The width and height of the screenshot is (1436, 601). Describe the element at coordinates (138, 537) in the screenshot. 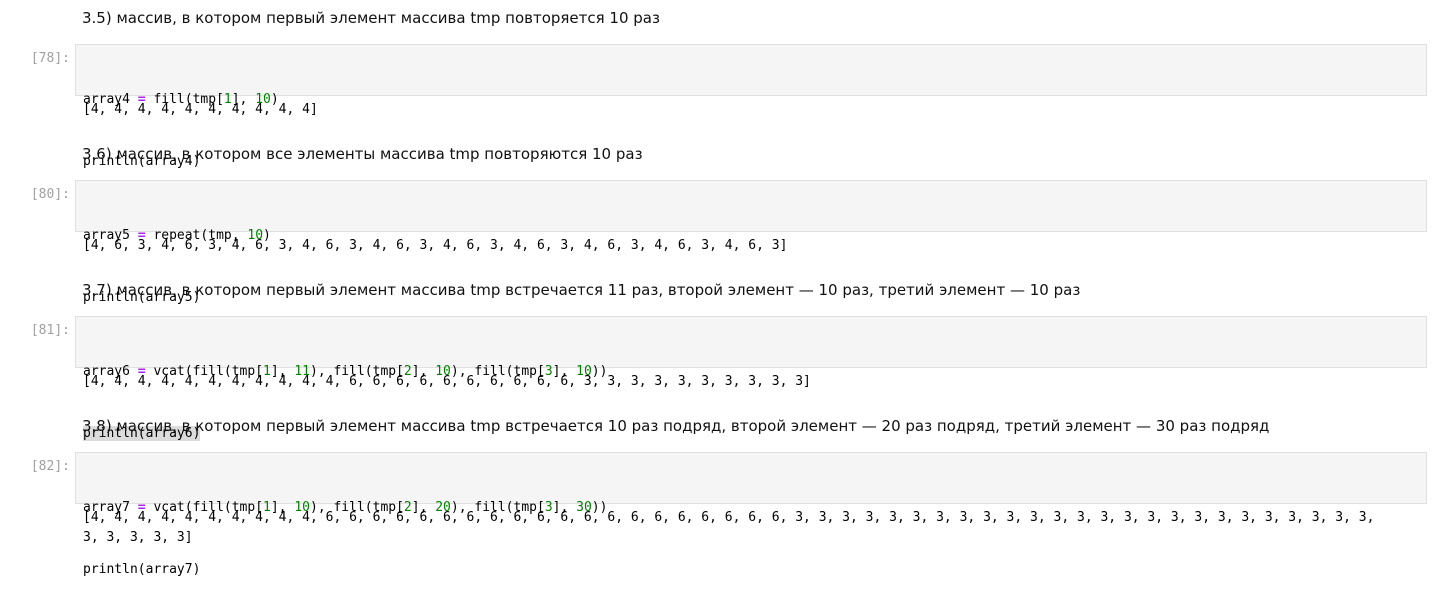

I see `output-line: 3, 3, 3, 3, 3]` at that location.